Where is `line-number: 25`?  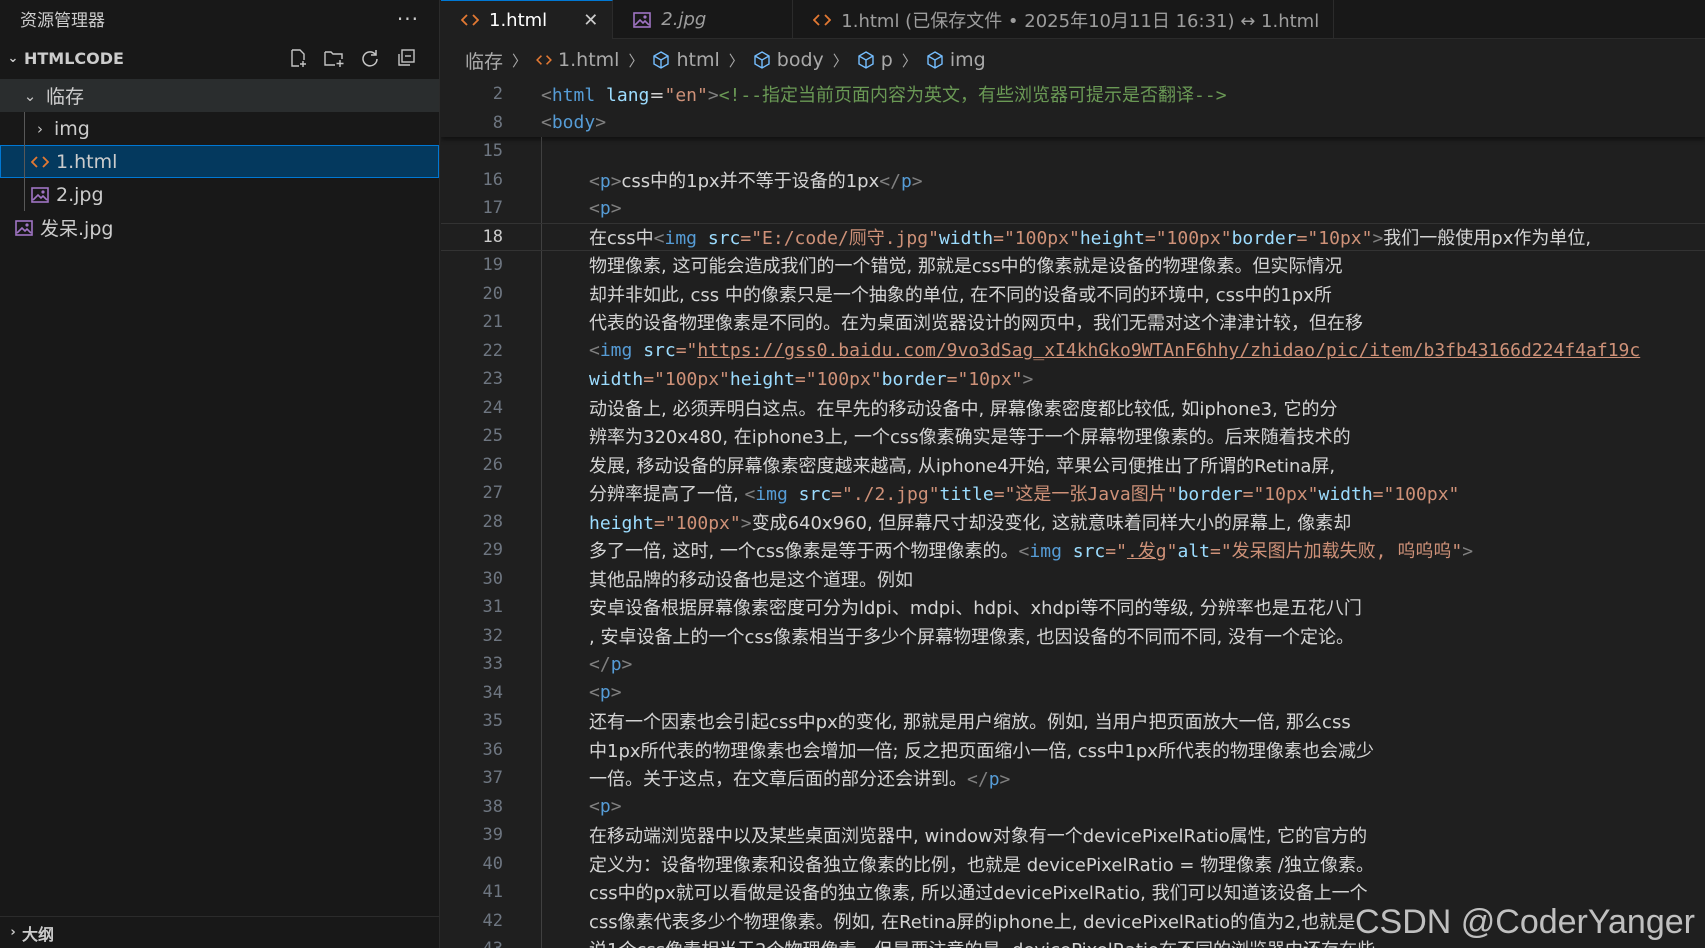 line-number: 25 is located at coordinates (492, 436).